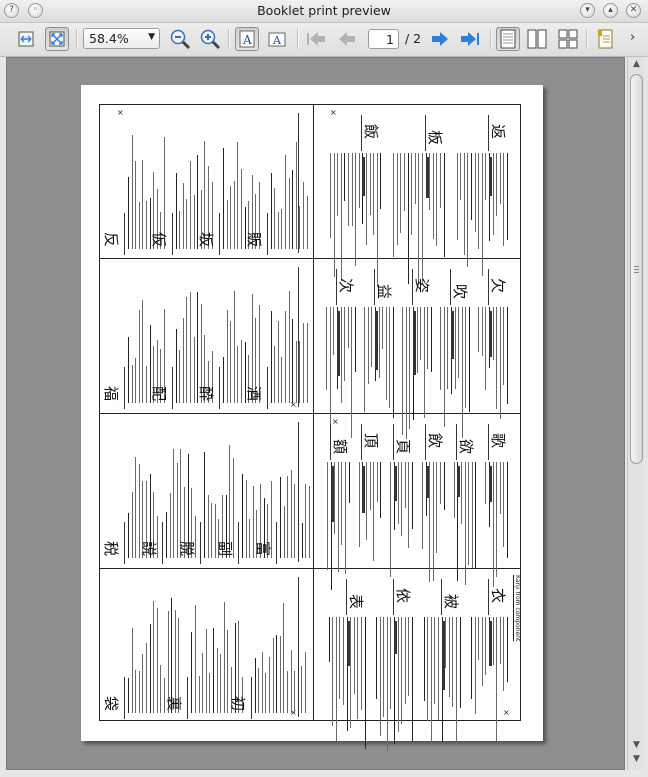  I want to click on fit-width-button, so click(26, 39).